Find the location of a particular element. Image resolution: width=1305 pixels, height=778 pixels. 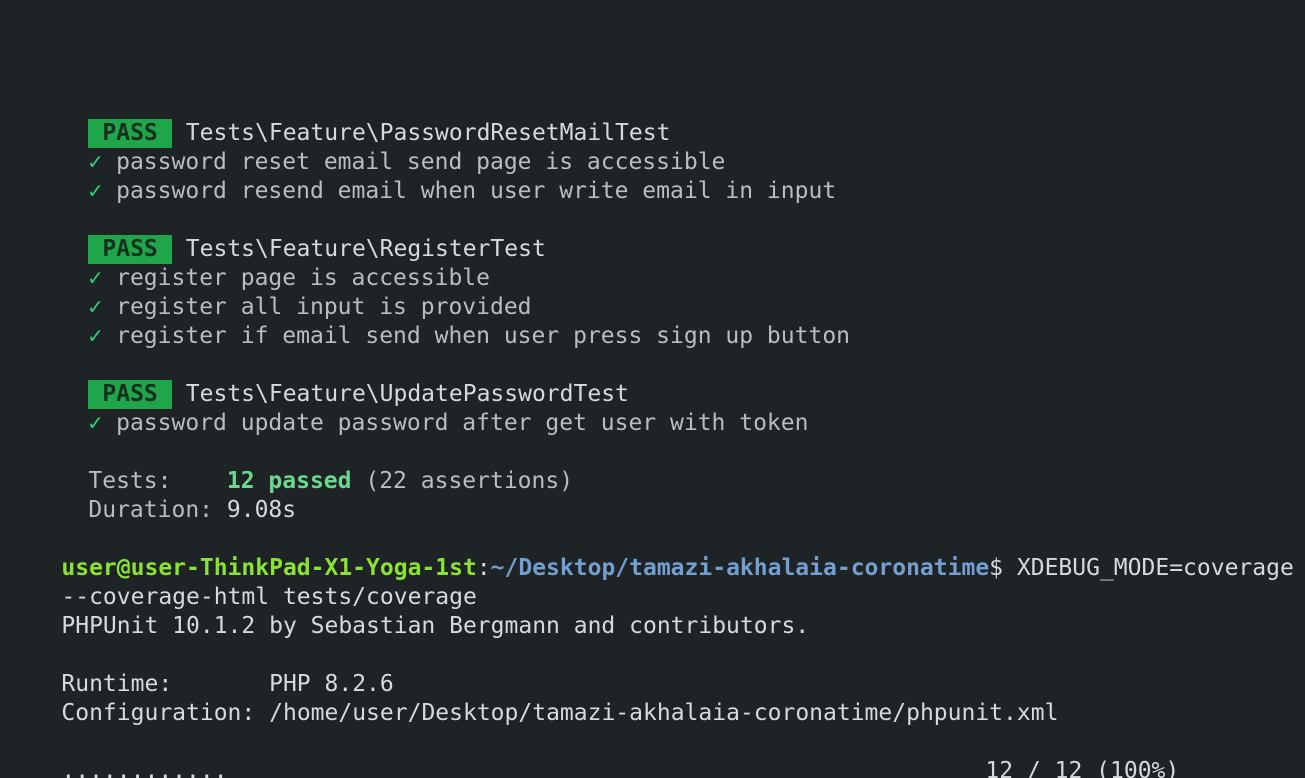

suite-header: PASS Tests\Feature\RegisterTest is located at coordinates (289, 235).